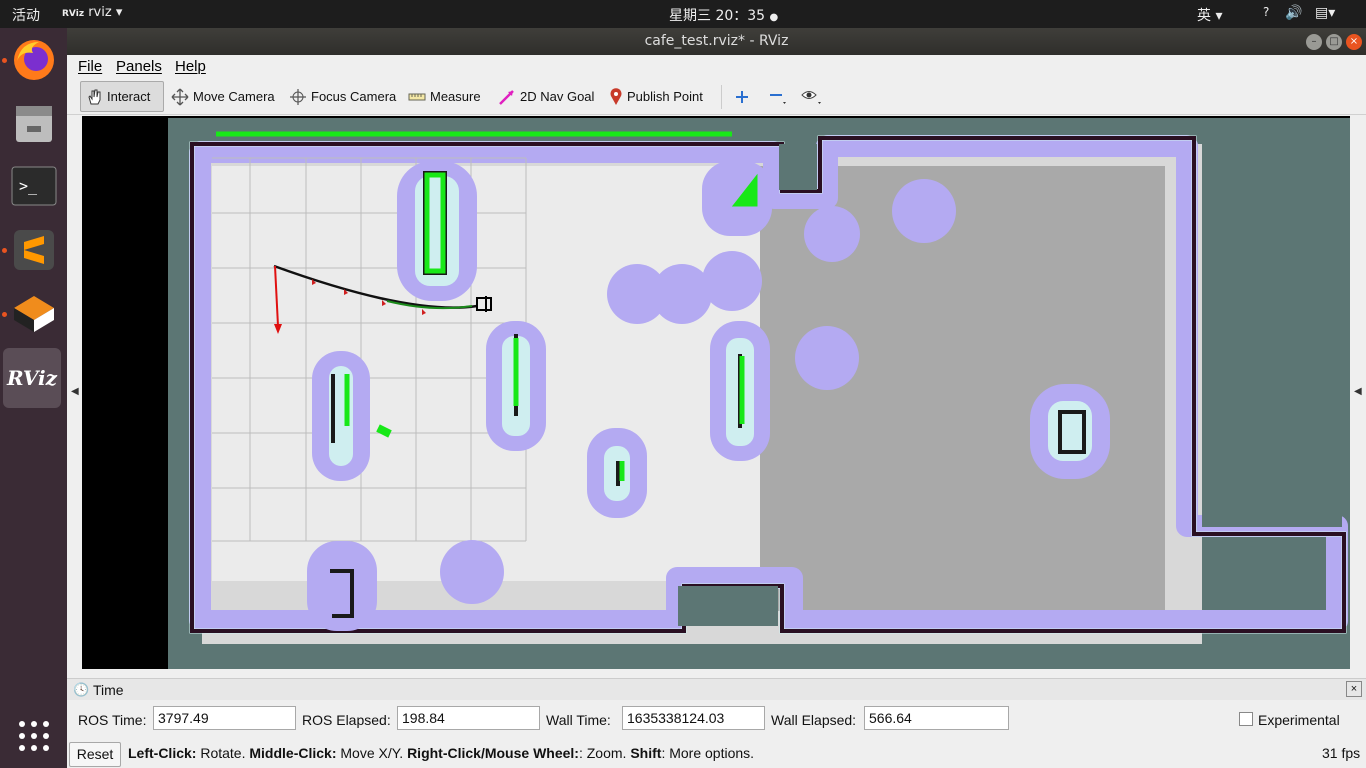  Describe the element at coordinates (717, 16) in the screenshot. I see `clock-label: 星期三 20：35` at that location.